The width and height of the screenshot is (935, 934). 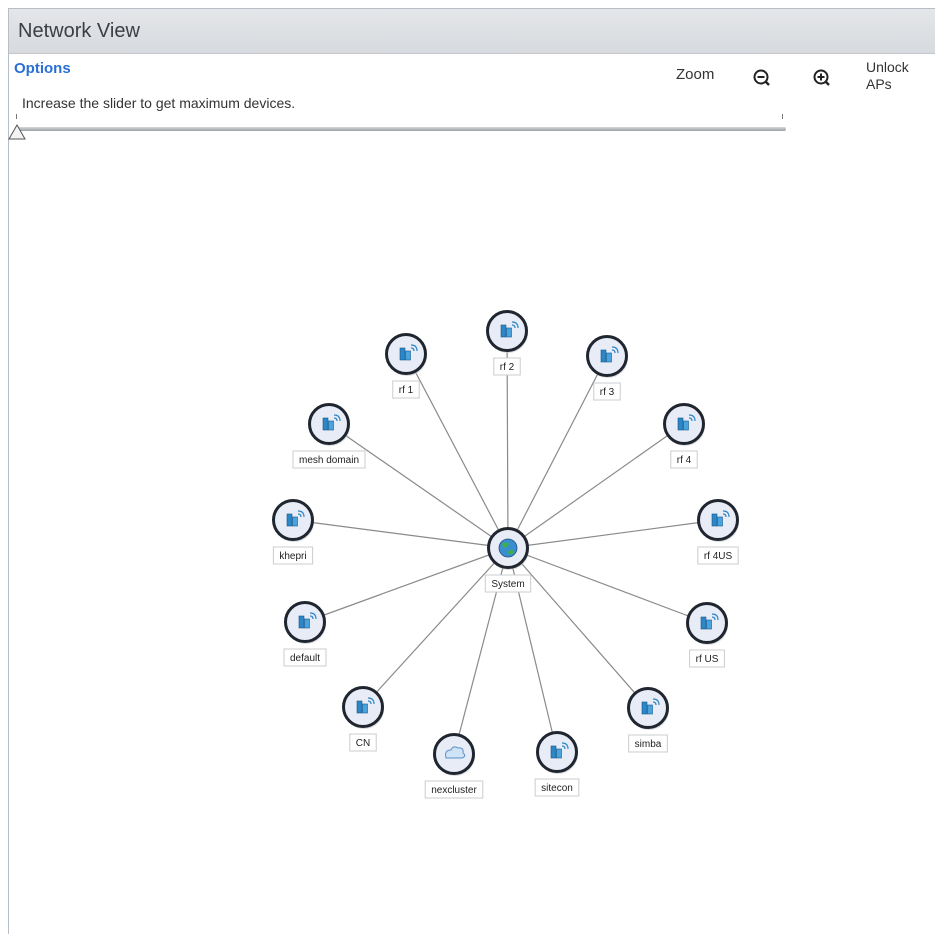 I want to click on node-label: khepri, so click(x=292, y=556).